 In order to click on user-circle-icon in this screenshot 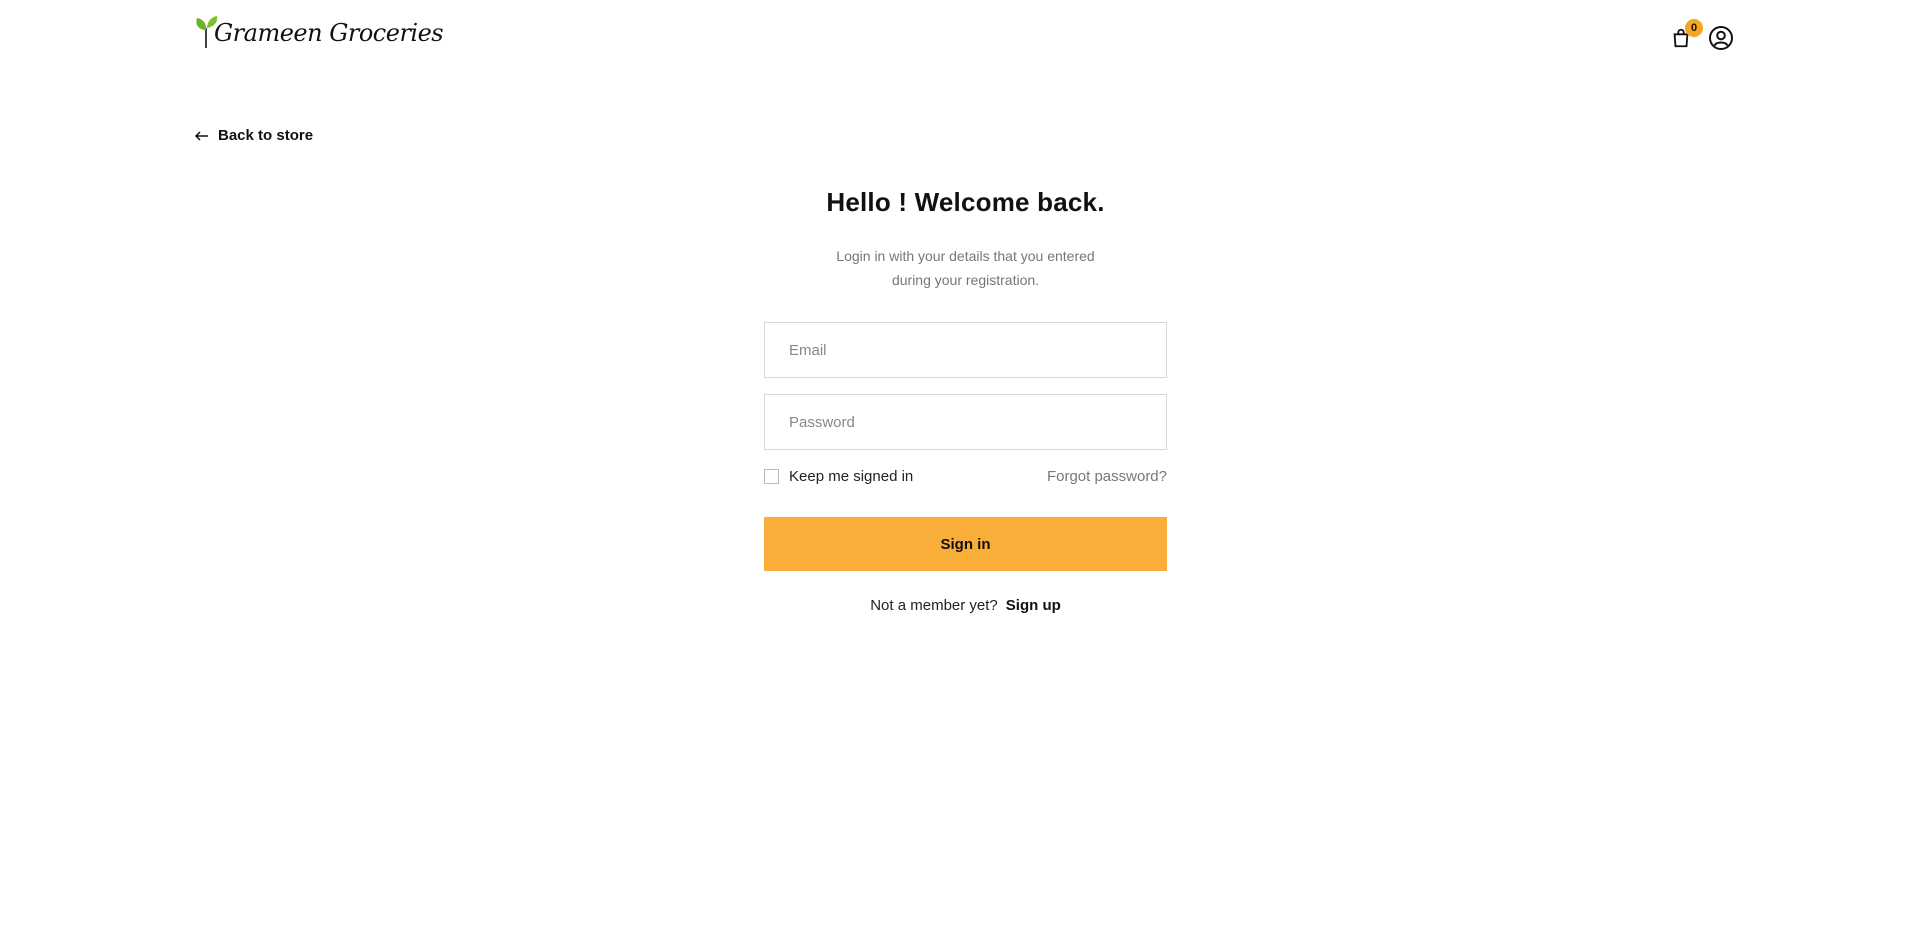, I will do `click(1721, 38)`.